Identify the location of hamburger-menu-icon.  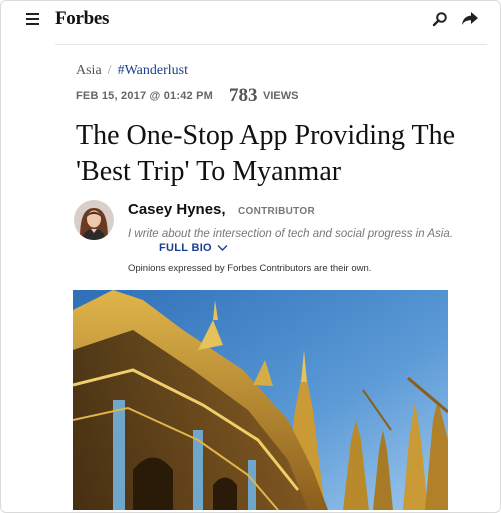
(32, 19).